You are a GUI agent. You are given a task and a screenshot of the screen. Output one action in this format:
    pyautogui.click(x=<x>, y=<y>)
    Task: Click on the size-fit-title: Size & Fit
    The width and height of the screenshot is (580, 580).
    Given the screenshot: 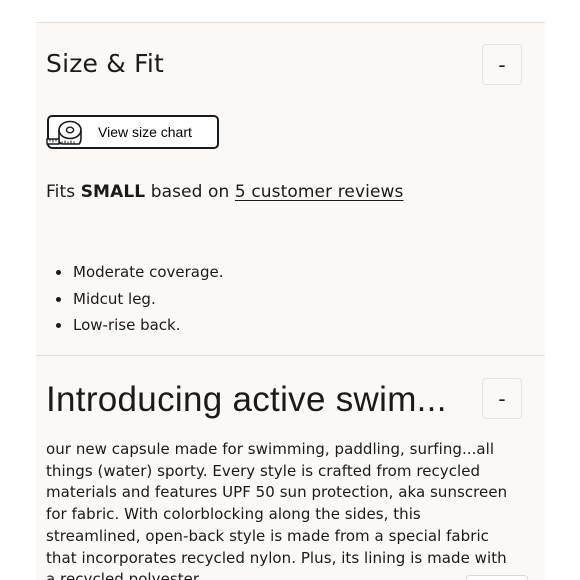 What is the action you would take?
    pyautogui.click(x=105, y=63)
    